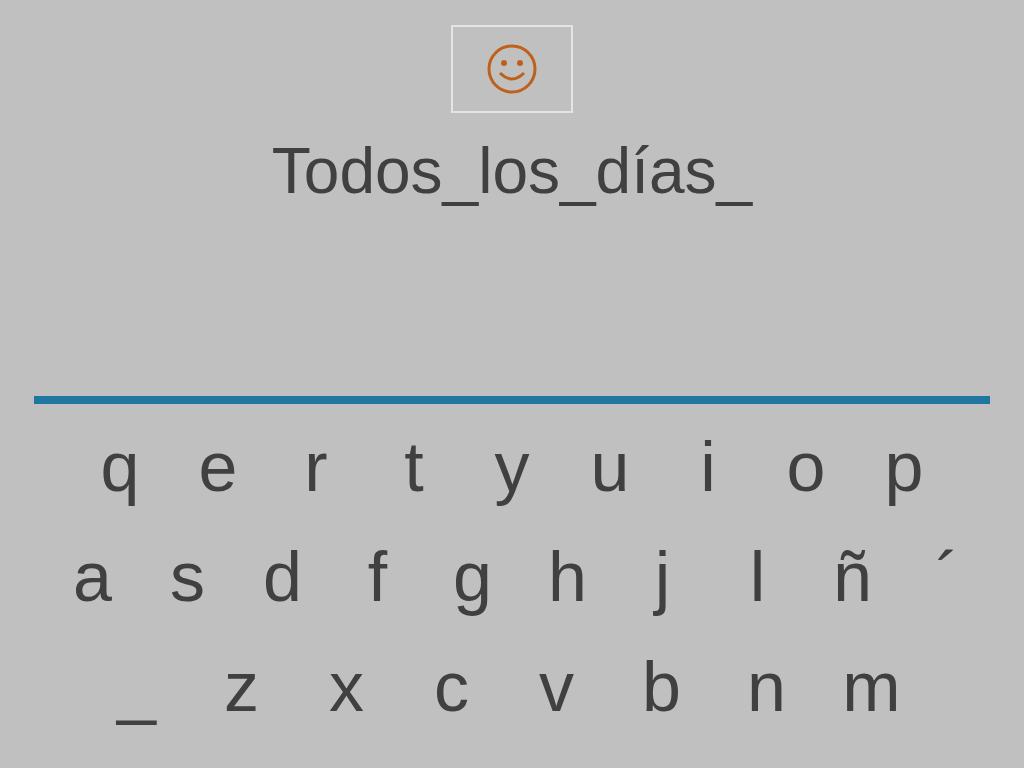 This screenshot has height=768, width=1024. I want to click on key: y, so click(512, 467).